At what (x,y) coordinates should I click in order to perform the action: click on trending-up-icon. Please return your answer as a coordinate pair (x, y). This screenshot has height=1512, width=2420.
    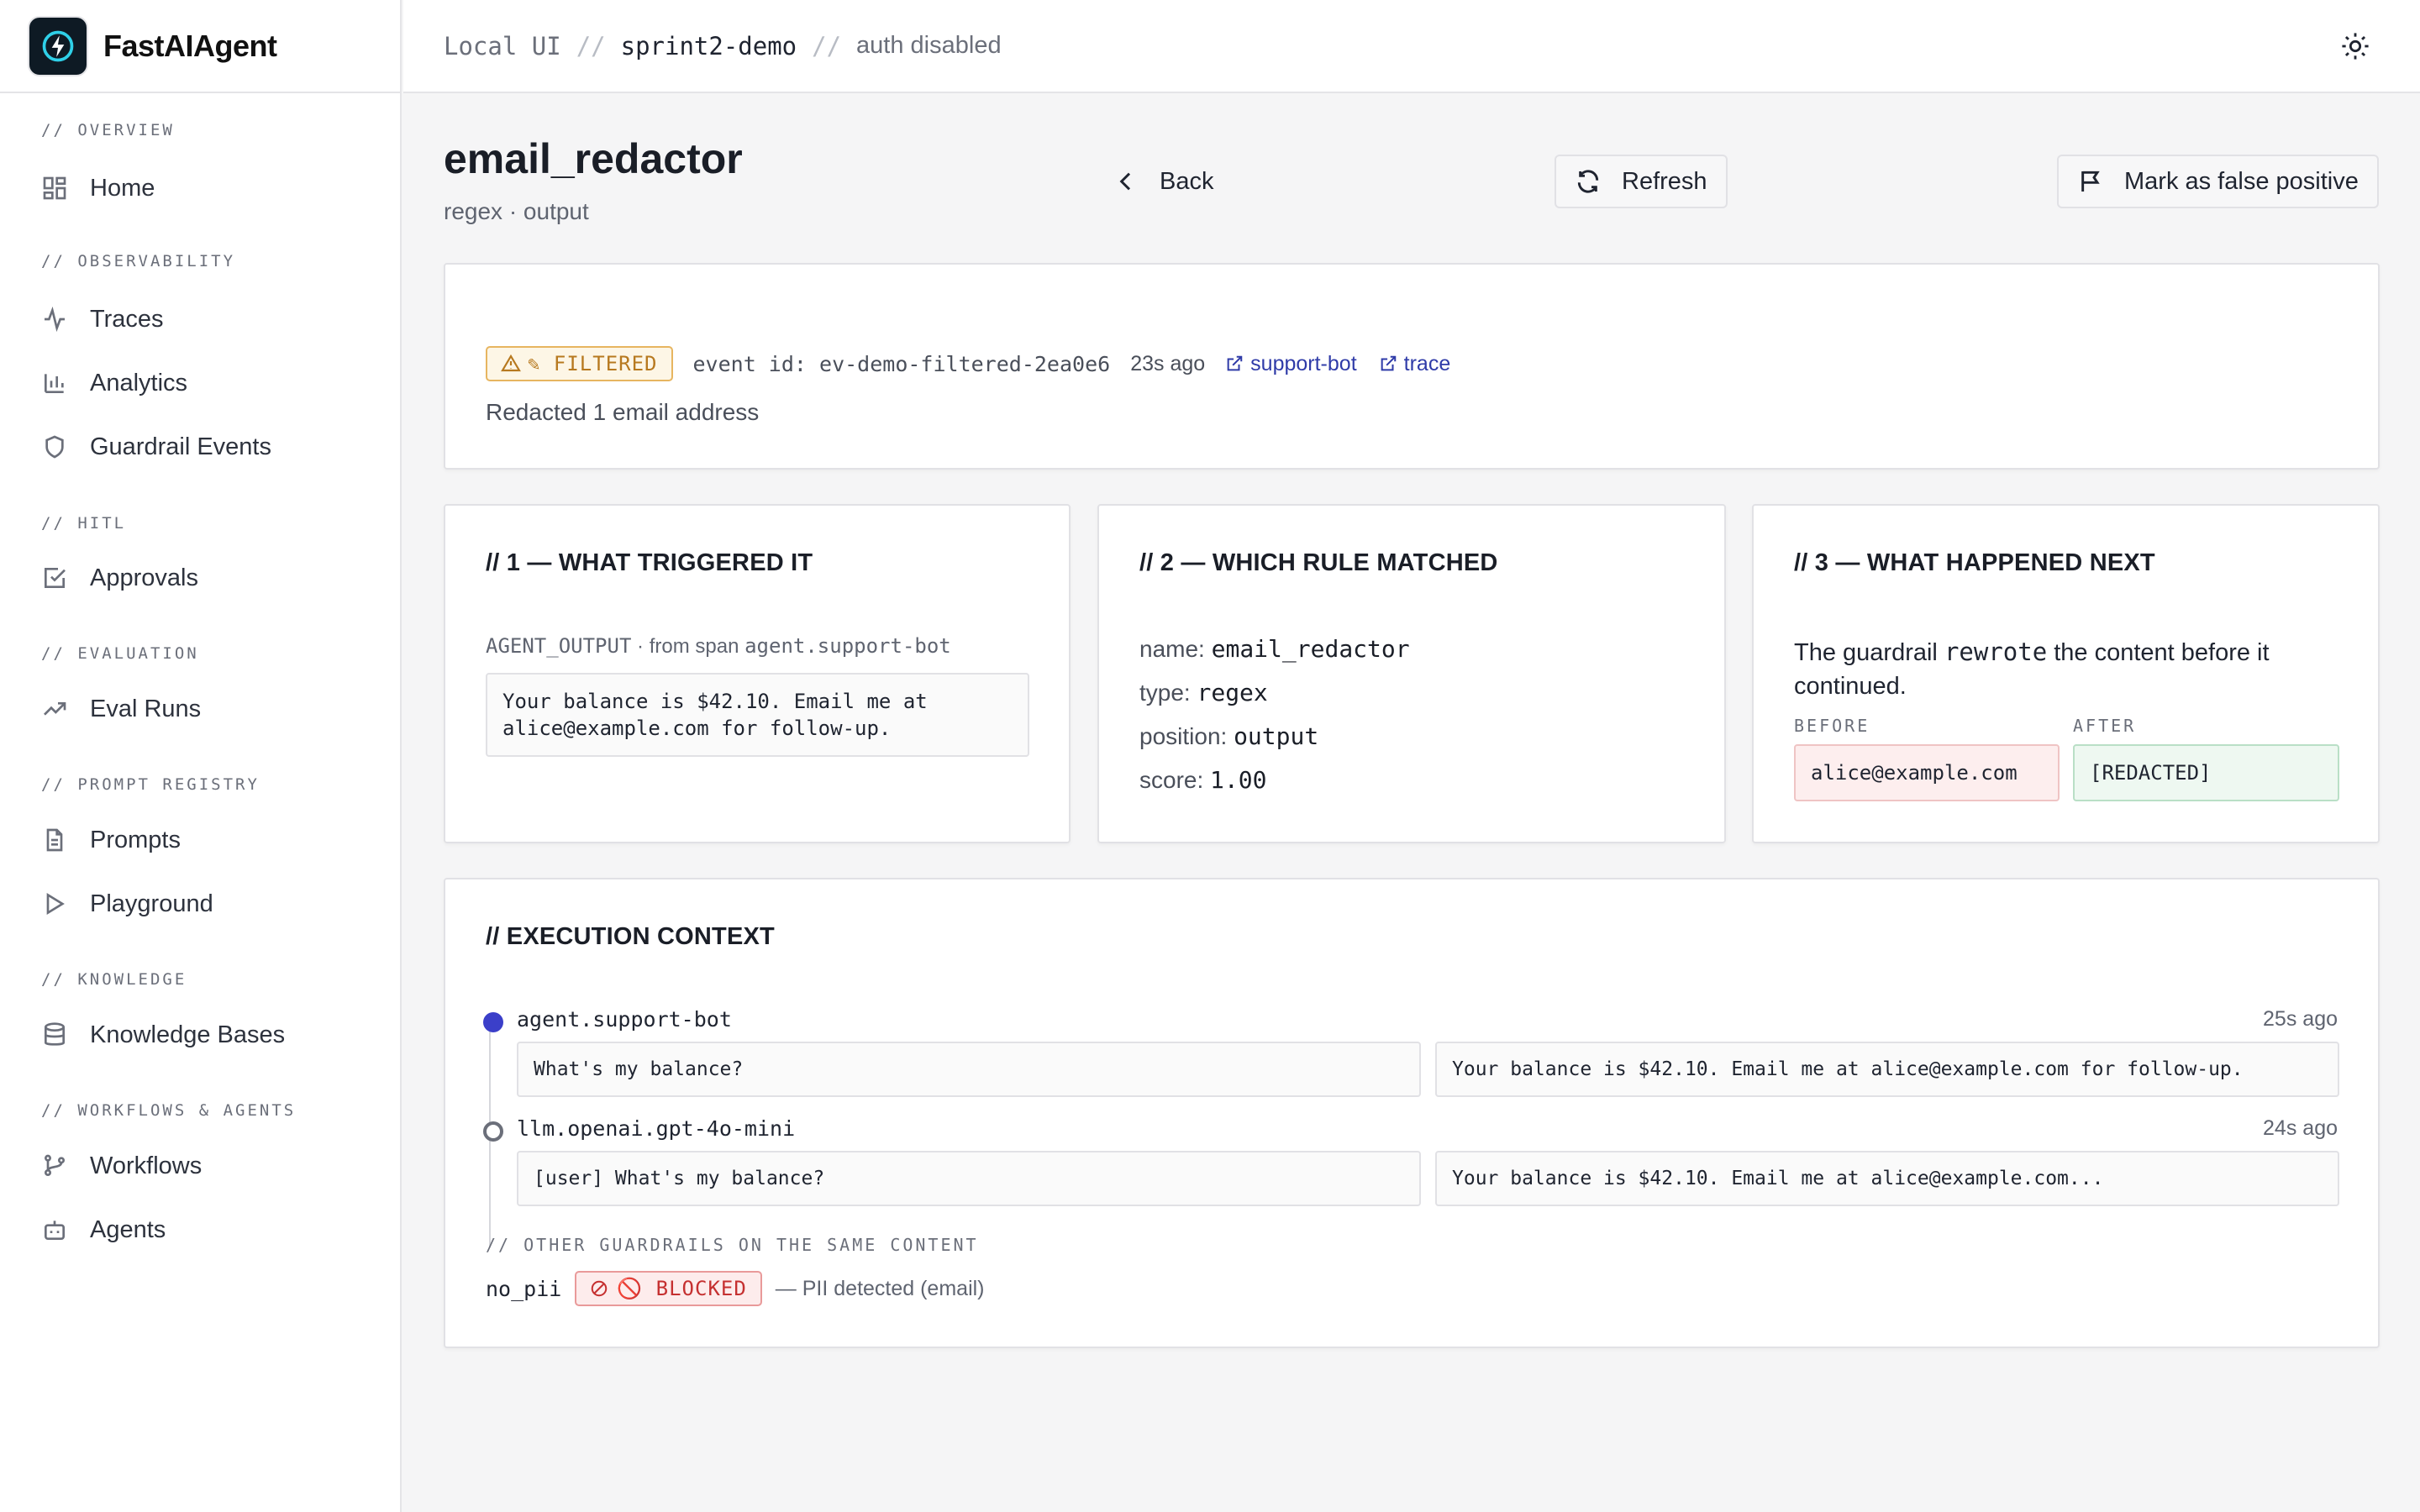
    Looking at the image, I should click on (55, 709).